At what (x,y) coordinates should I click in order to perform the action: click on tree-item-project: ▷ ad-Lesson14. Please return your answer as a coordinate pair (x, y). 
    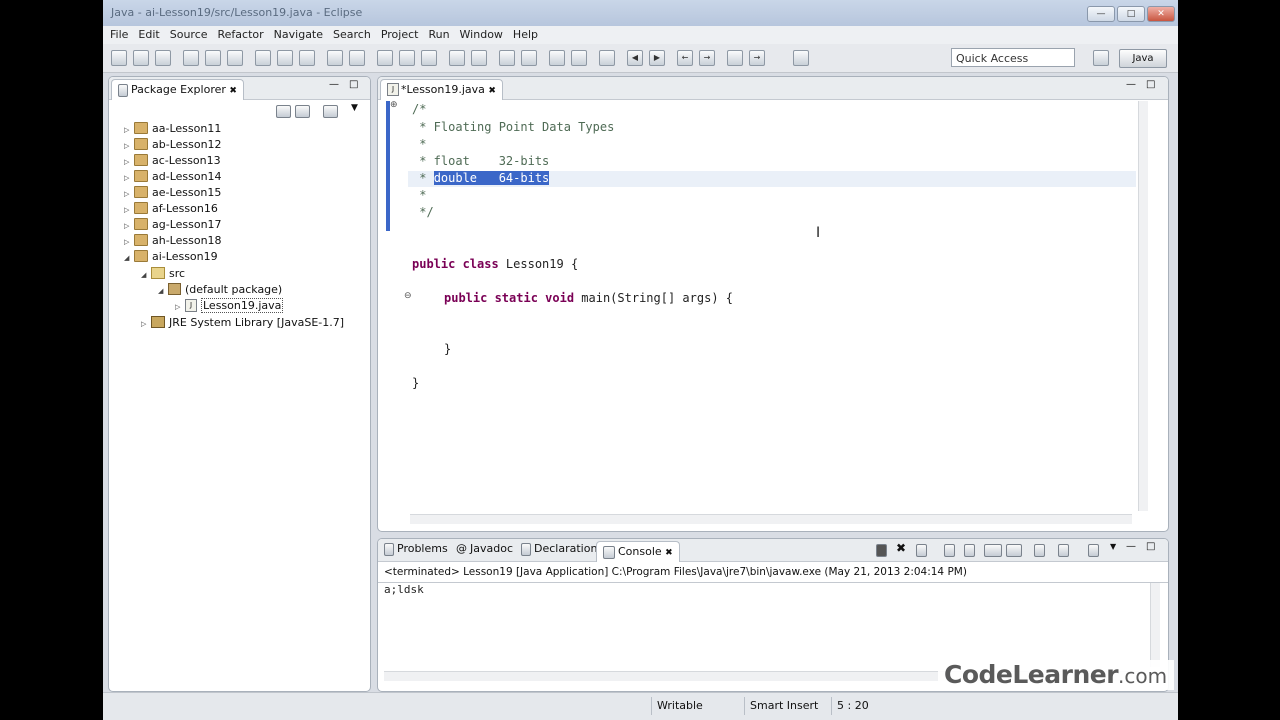
    Looking at the image, I should click on (173, 177).